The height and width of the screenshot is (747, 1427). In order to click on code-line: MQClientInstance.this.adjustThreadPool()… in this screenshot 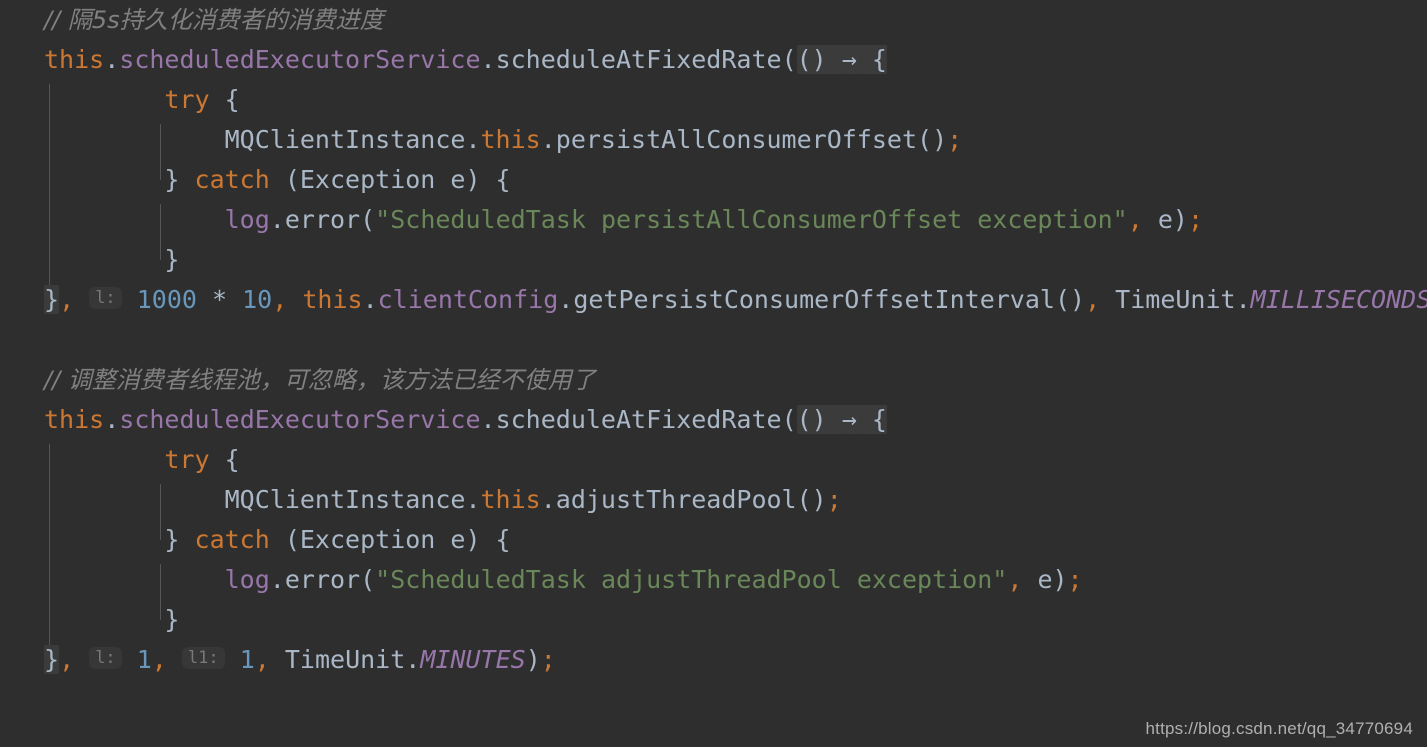, I will do `click(713, 500)`.